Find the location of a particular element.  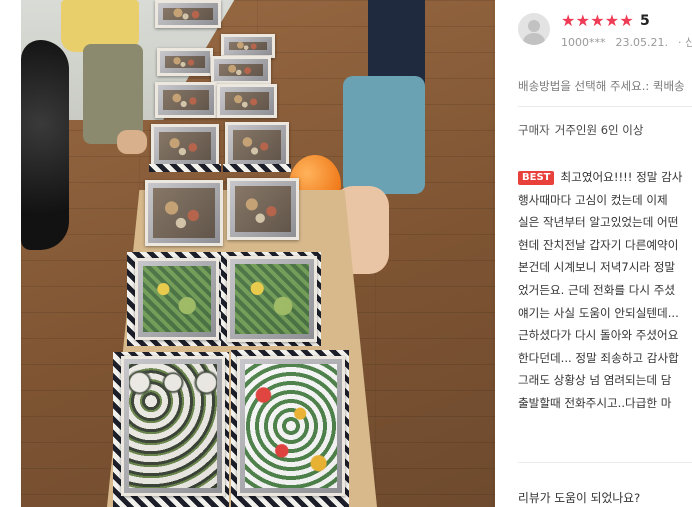

buyer-value: 거주인원 6인 이상 is located at coordinates (599, 130).